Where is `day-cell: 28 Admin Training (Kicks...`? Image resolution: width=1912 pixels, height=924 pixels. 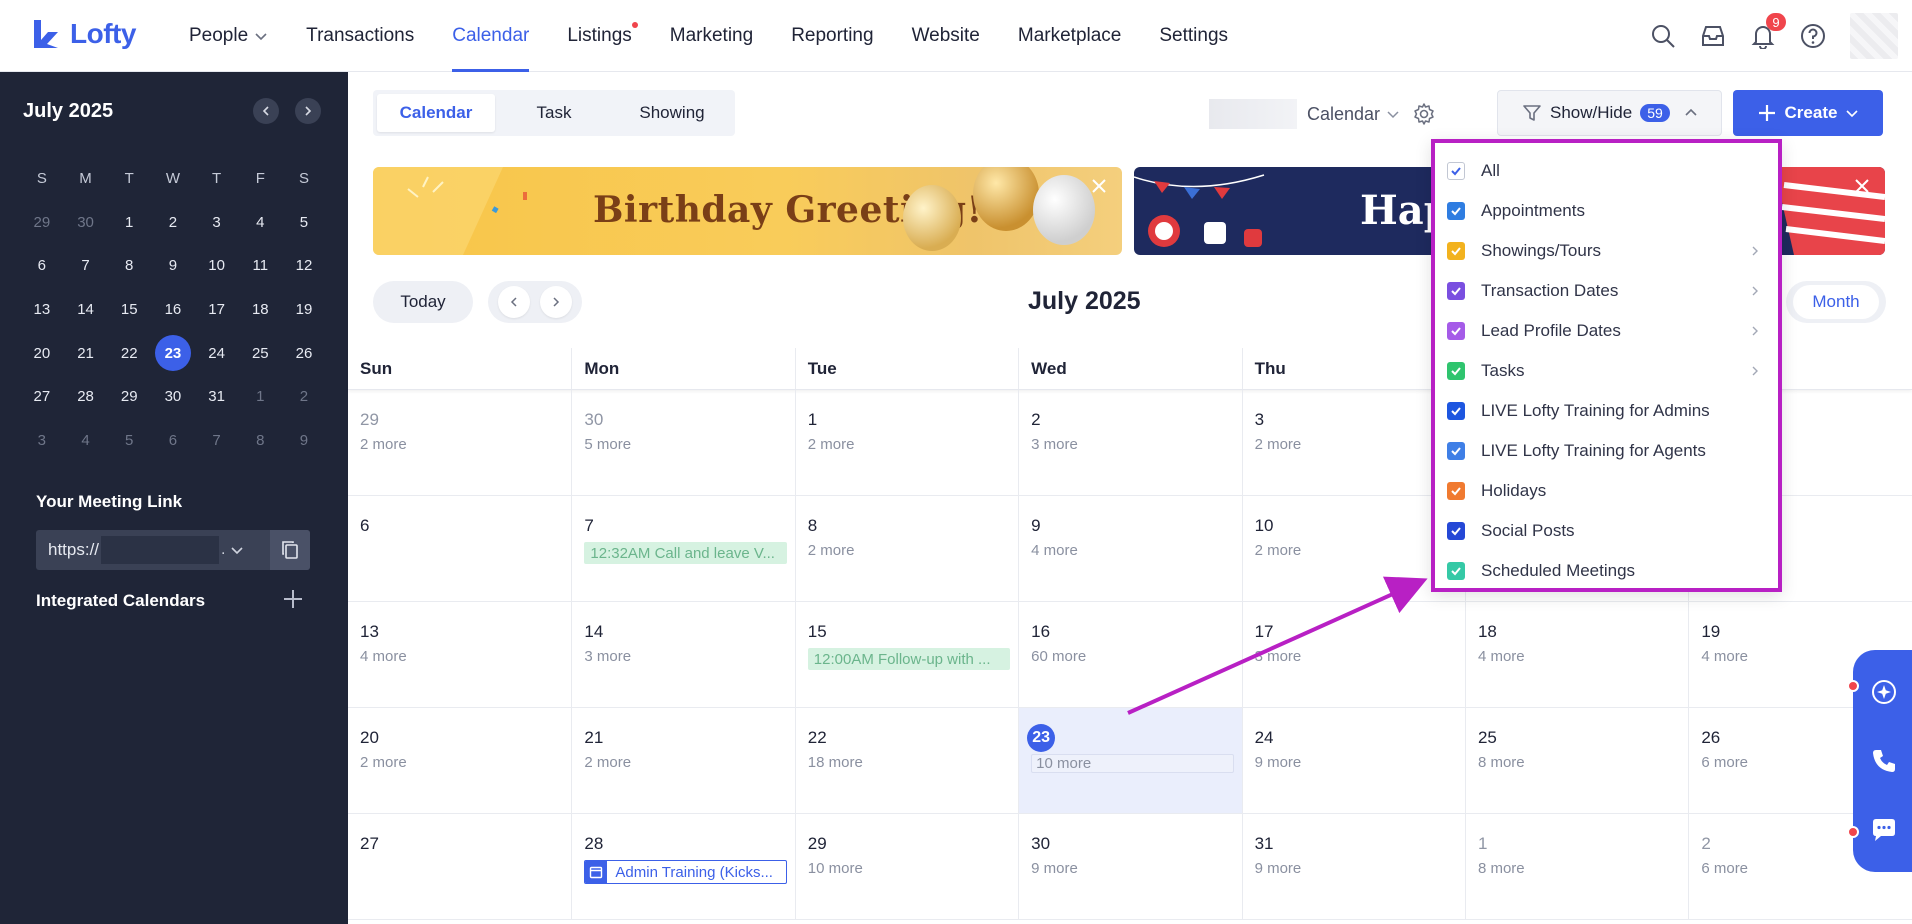
day-cell: 28 Admin Training (Kicks... is located at coordinates (682, 866).